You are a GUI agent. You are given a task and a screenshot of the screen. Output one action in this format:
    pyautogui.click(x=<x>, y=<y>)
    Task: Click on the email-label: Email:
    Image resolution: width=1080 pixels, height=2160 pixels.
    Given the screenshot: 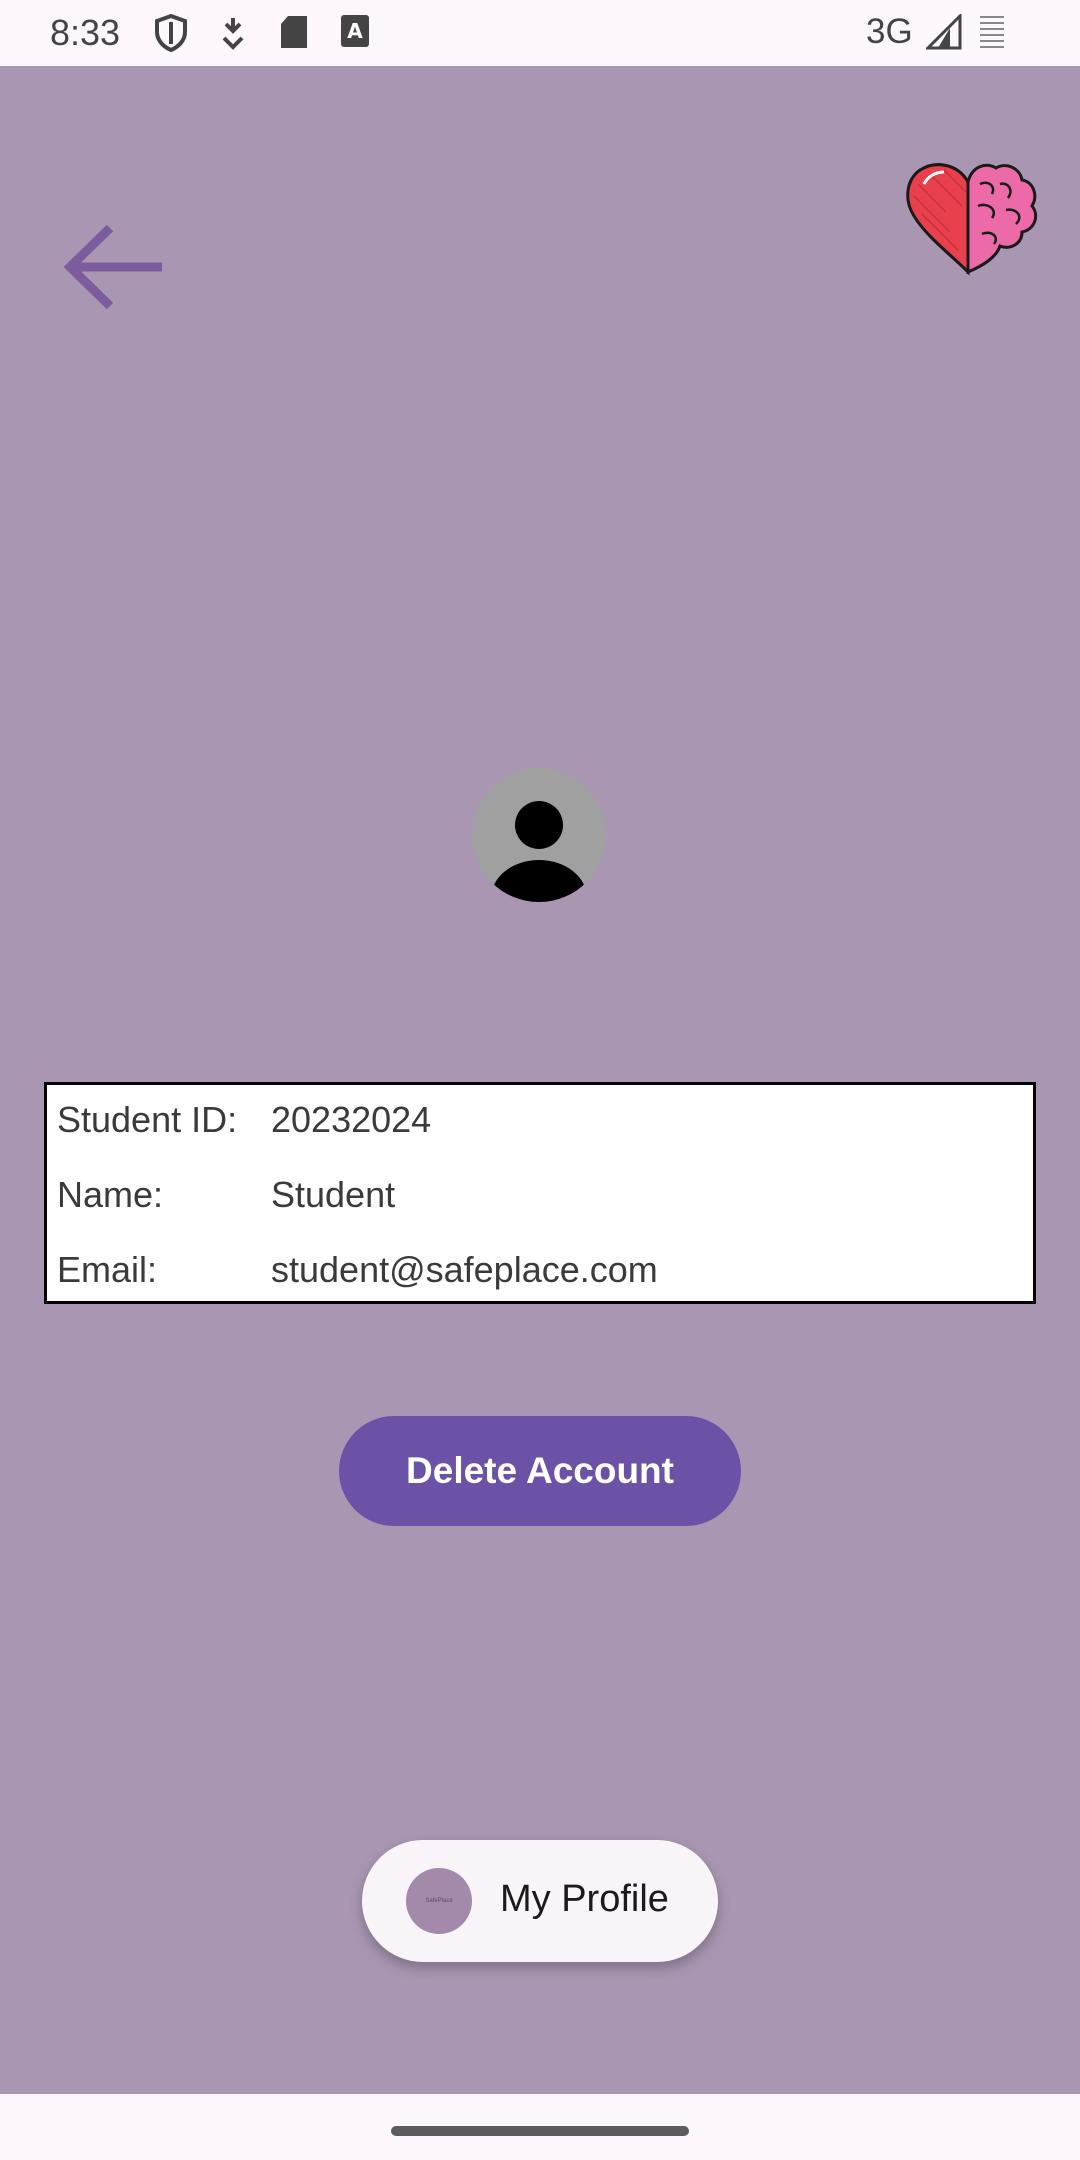 What is the action you would take?
    pyautogui.click(x=107, y=1269)
    